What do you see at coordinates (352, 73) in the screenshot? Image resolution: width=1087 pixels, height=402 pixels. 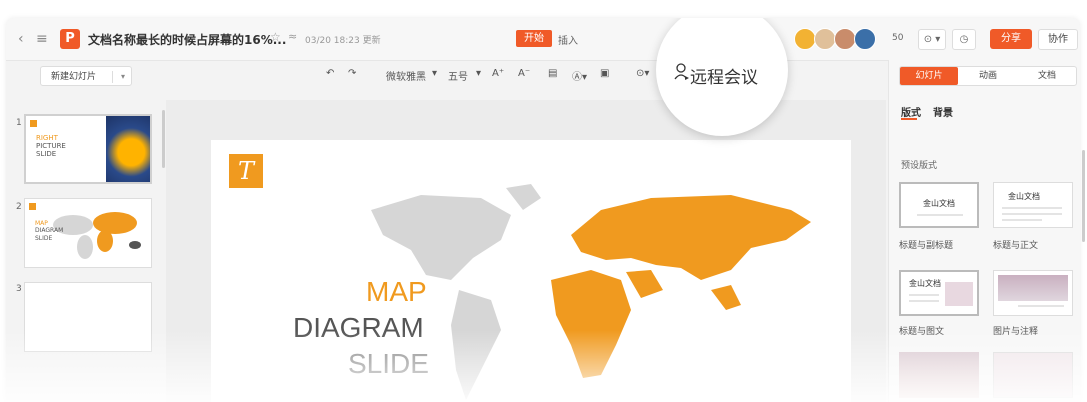 I see `redo-icon: ↷` at bounding box center [352, 73].